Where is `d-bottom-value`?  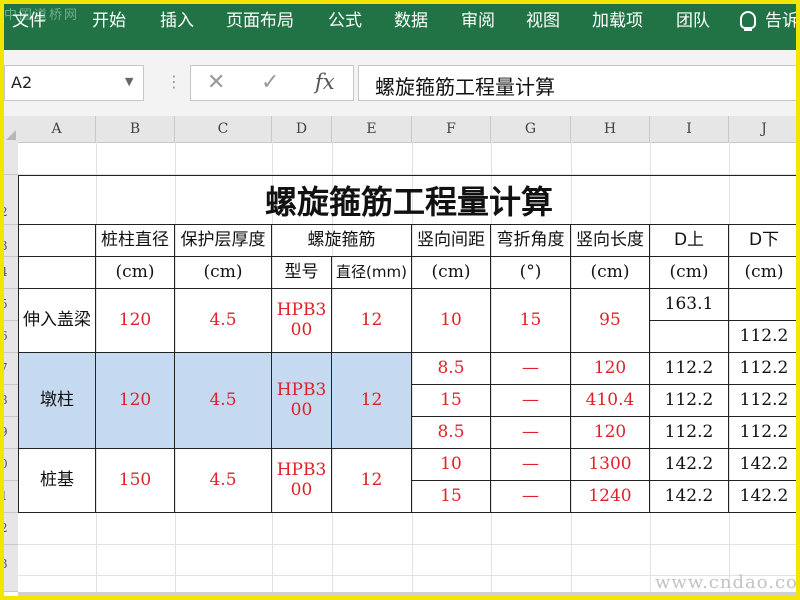
d-bottom-value is located at coordinates (764, 305).